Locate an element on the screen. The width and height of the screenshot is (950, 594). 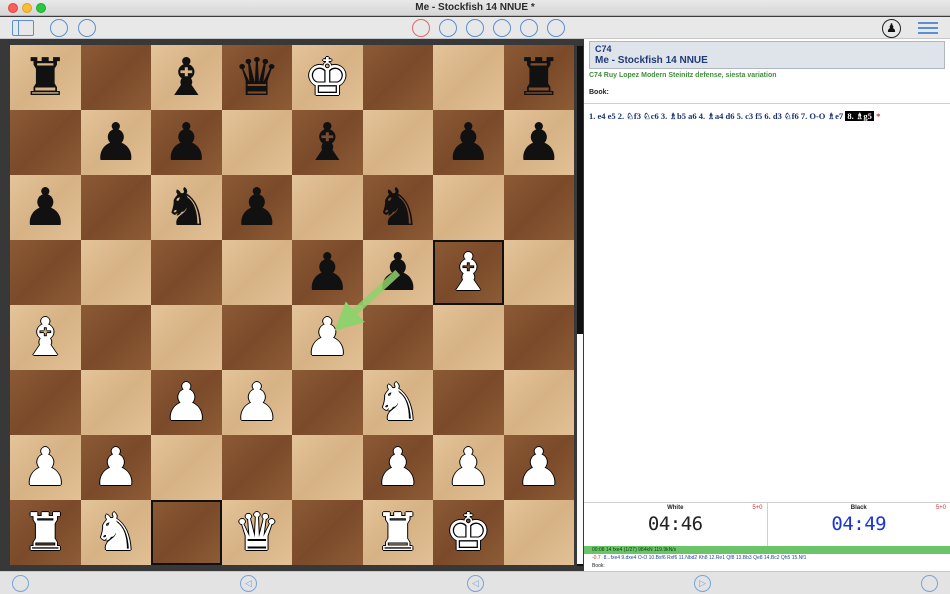
piece-h2: ♟ is located at coordinates (538, 468).